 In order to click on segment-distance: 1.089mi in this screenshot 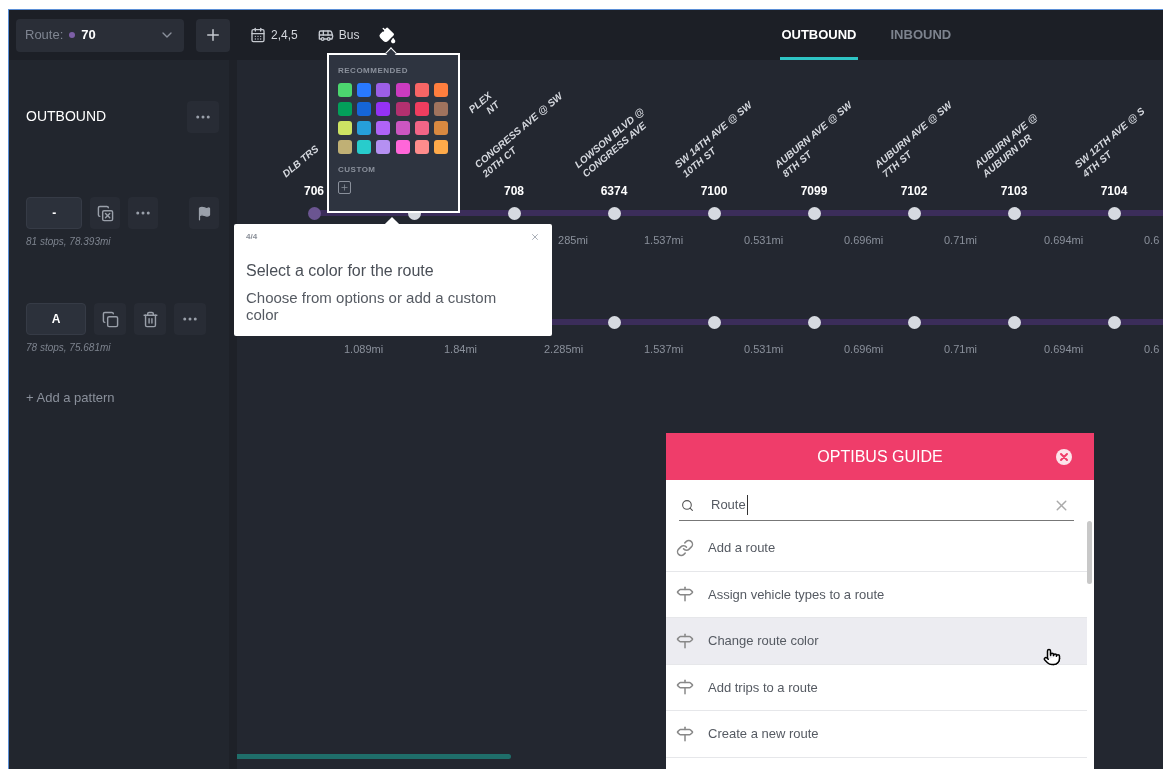, I will do `click(364, 349)`.